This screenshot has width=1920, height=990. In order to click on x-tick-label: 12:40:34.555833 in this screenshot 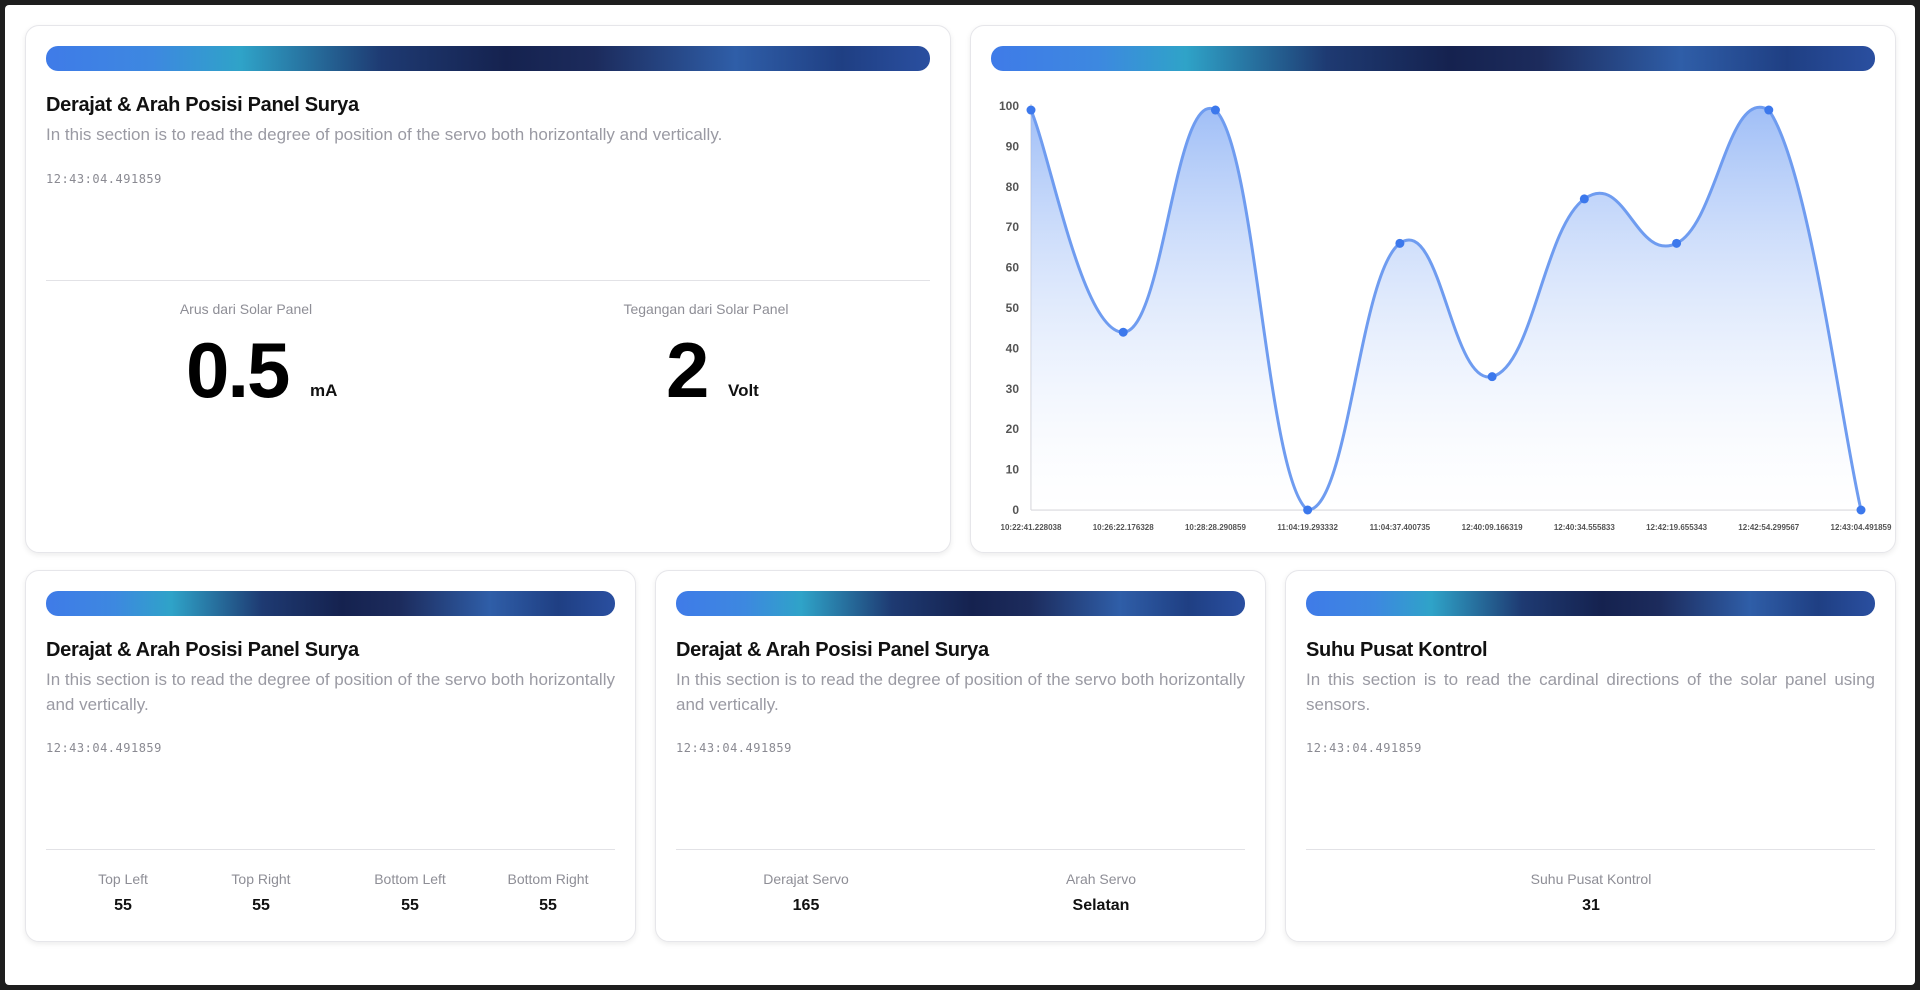, I will do `click(1584, 527)`.